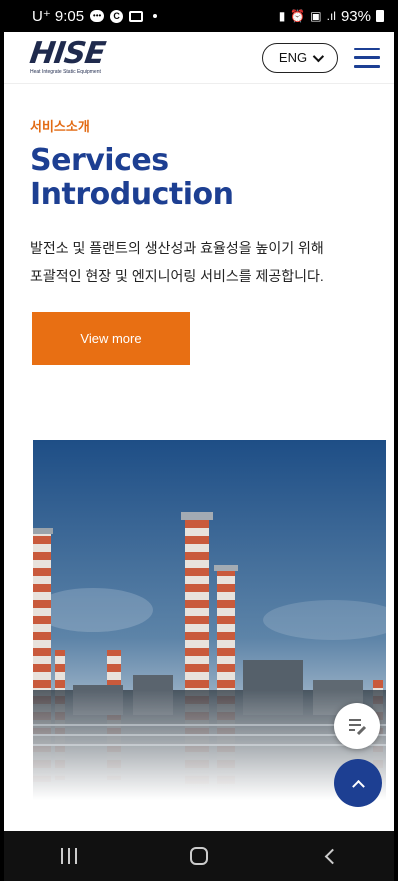  What do you see at coordinates (355, 16) in the screenshot?
I see `battery-percent: 93%` at bounding box center [355, 16].